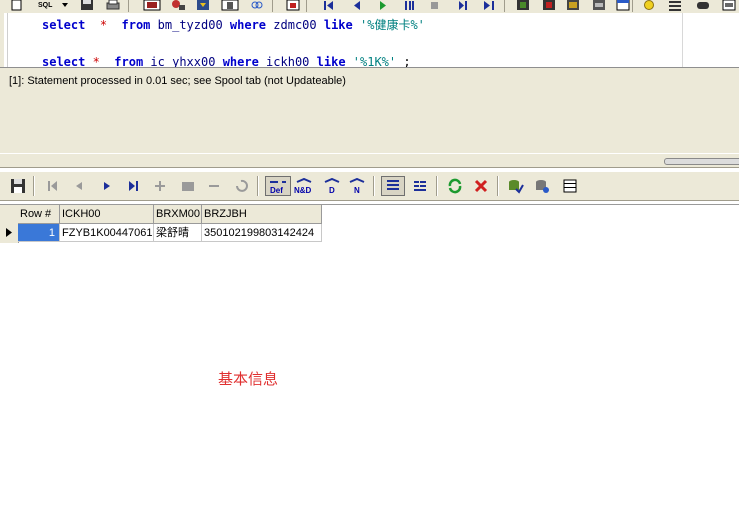 The height and width of the screenshot is (520, 739). What do you see at coordinates (230, 5) in the screenshot?
I see `clipboard-icon` at bounding box center [230, 5].